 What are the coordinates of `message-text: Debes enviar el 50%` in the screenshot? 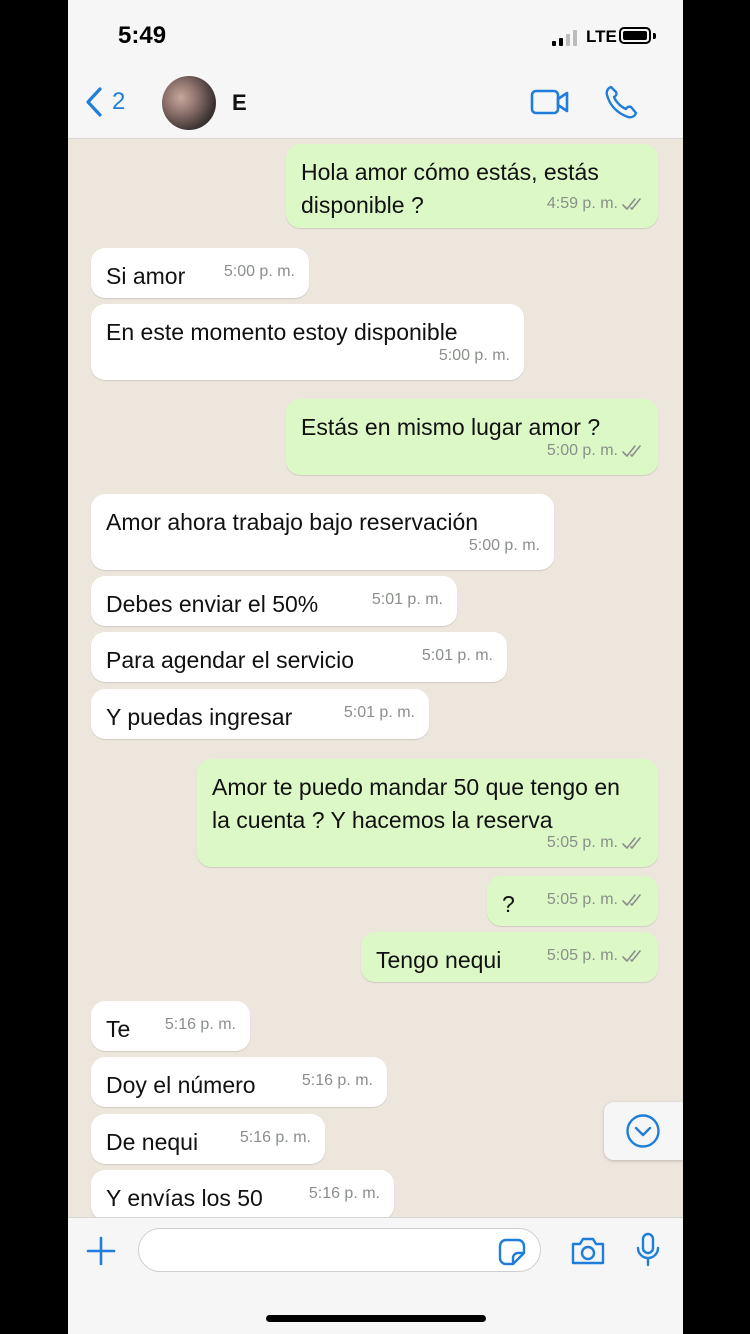 It's located at (212, 604).